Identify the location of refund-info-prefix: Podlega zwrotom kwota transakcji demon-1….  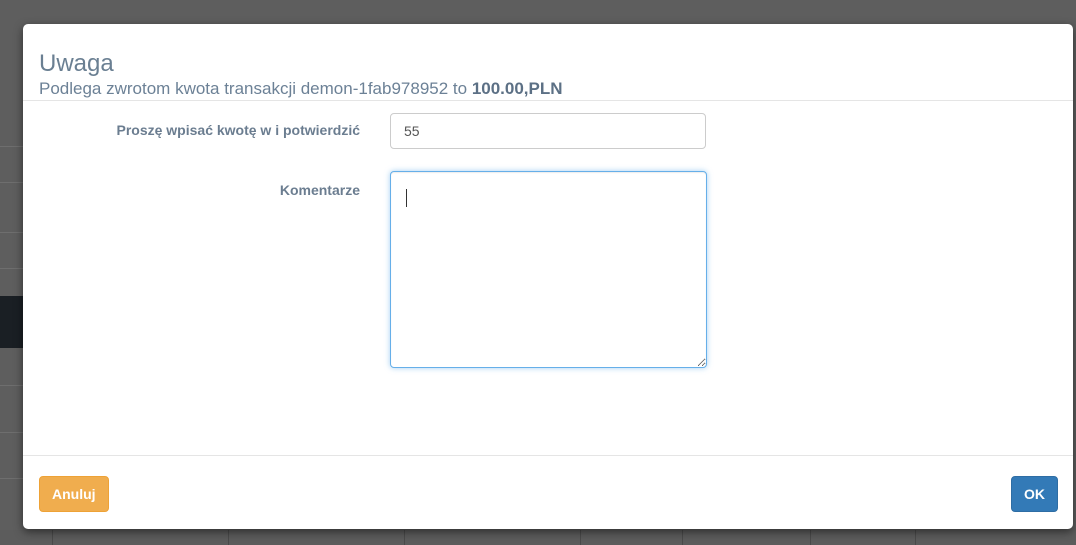
(255, 88).